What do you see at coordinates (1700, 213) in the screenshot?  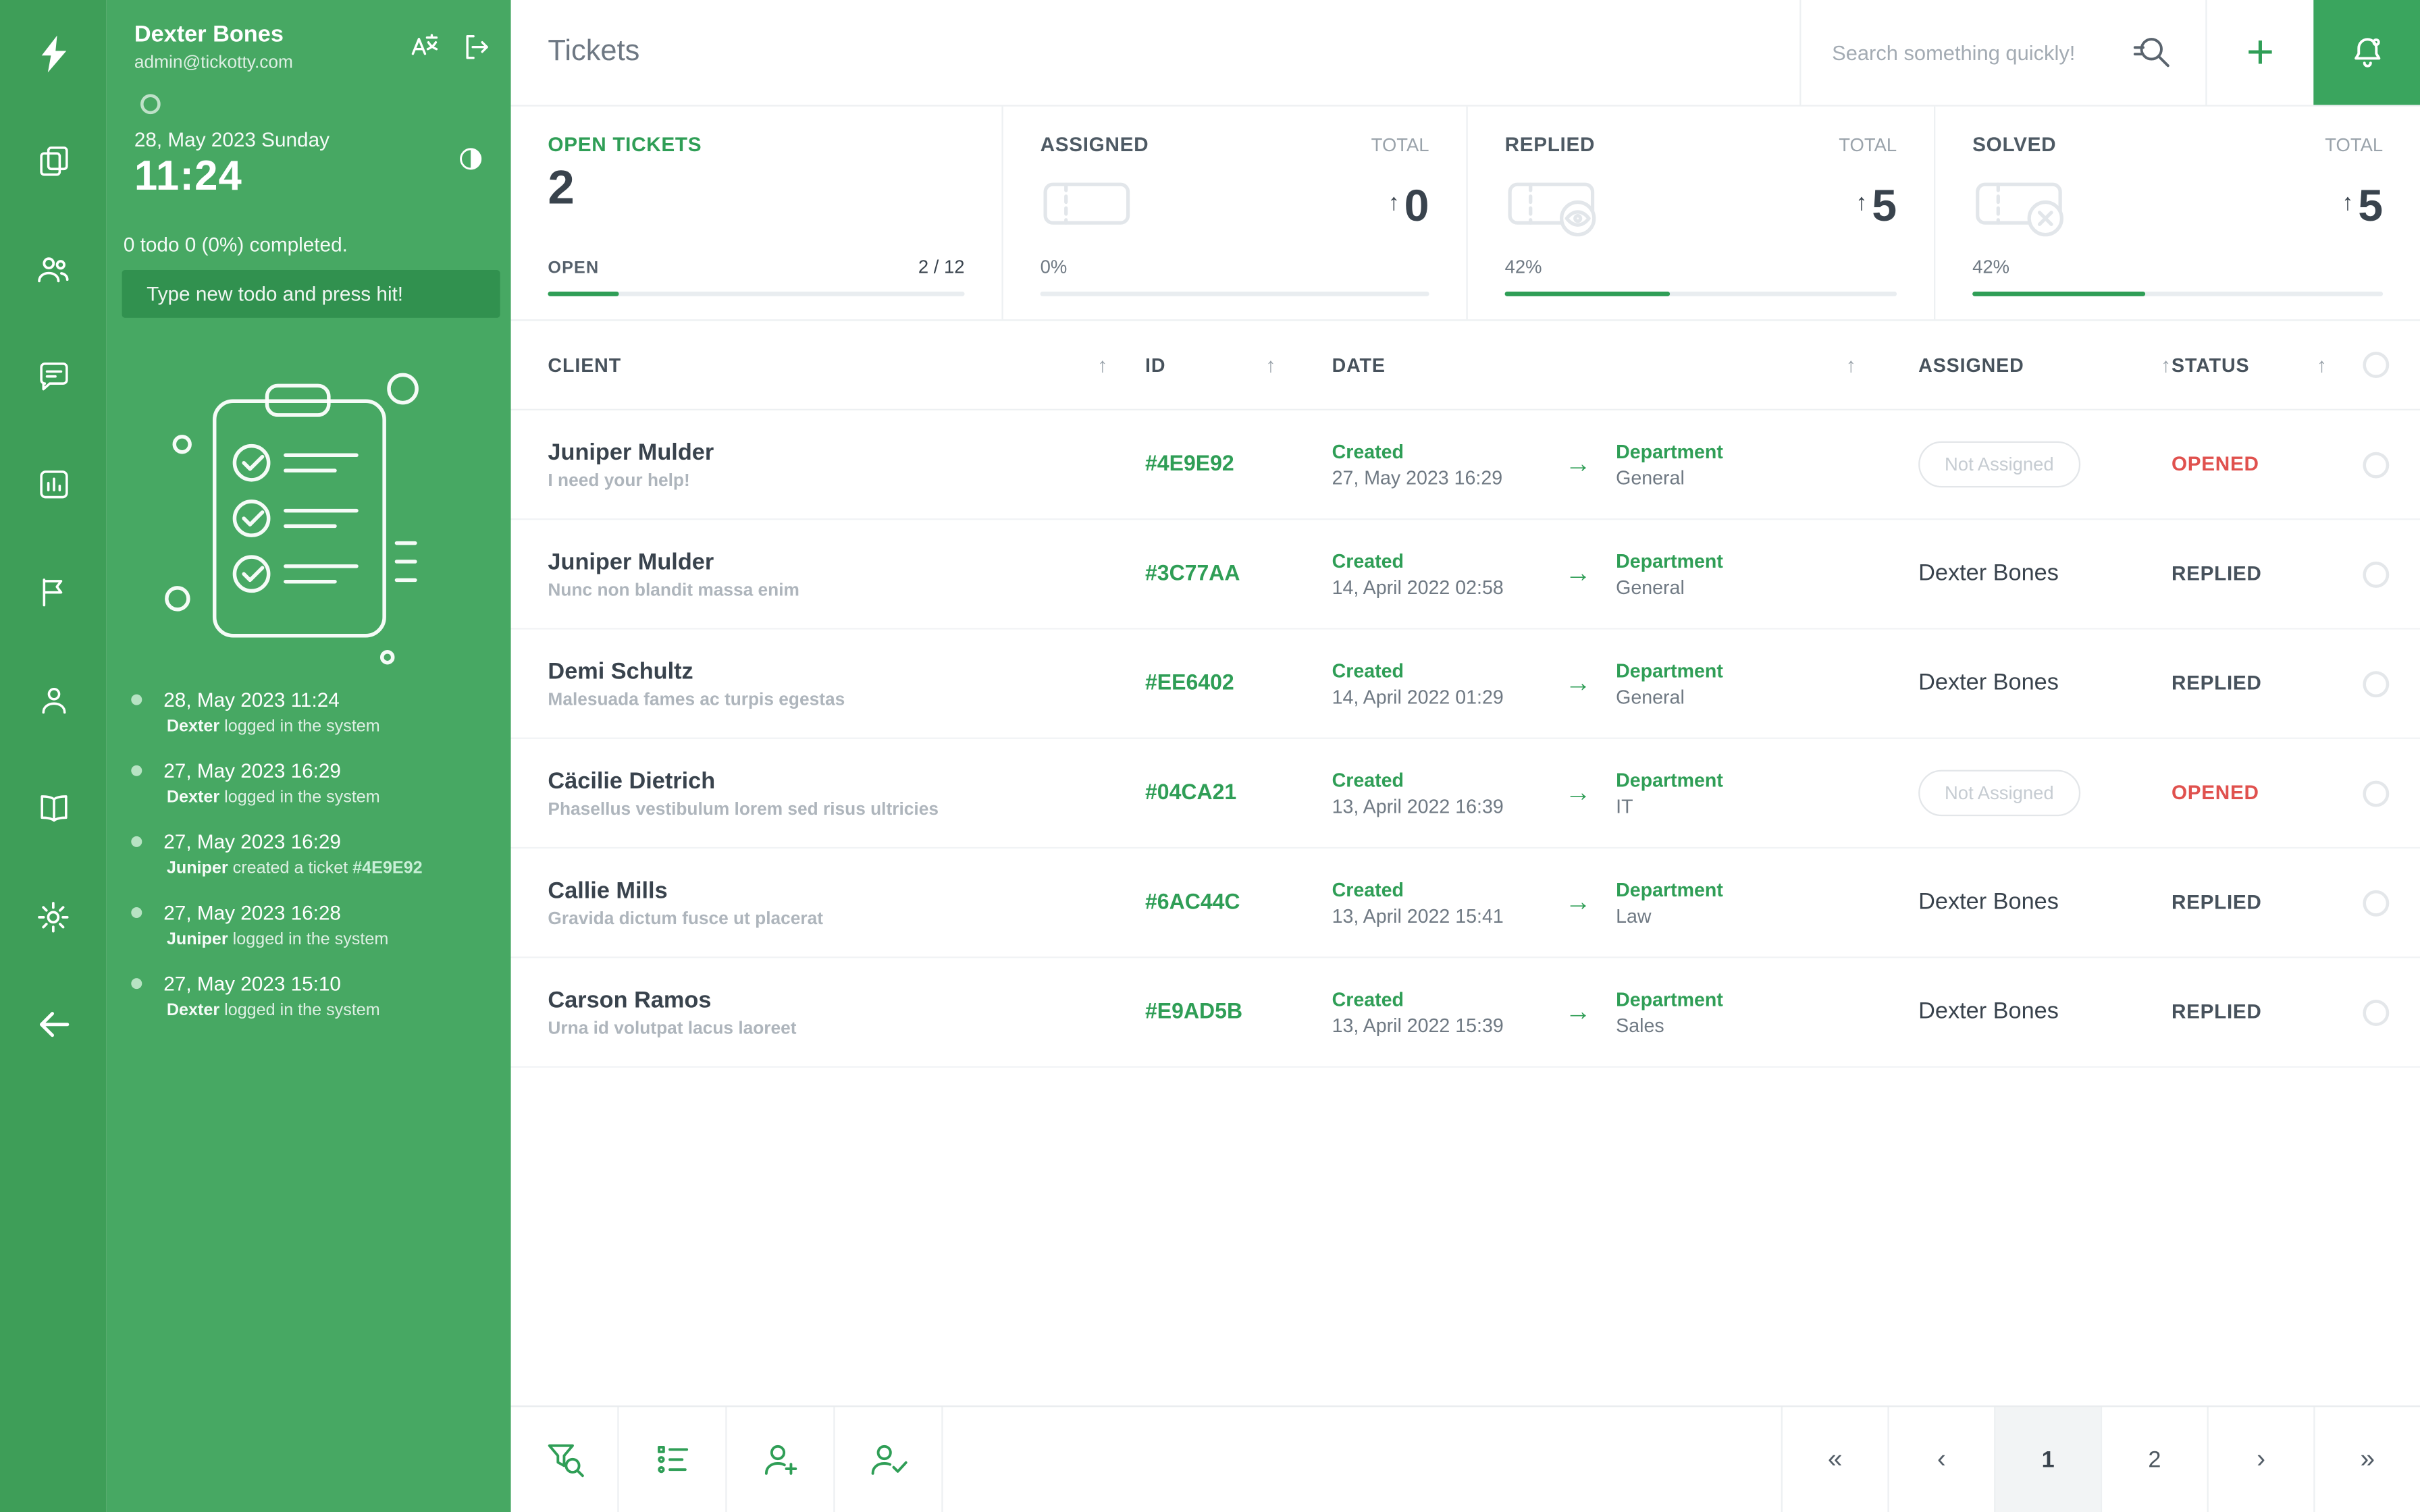 I see `stat-card-replied: REPLIED TOTAL ↑ 5 42%` at bounding box center [1700, 213].